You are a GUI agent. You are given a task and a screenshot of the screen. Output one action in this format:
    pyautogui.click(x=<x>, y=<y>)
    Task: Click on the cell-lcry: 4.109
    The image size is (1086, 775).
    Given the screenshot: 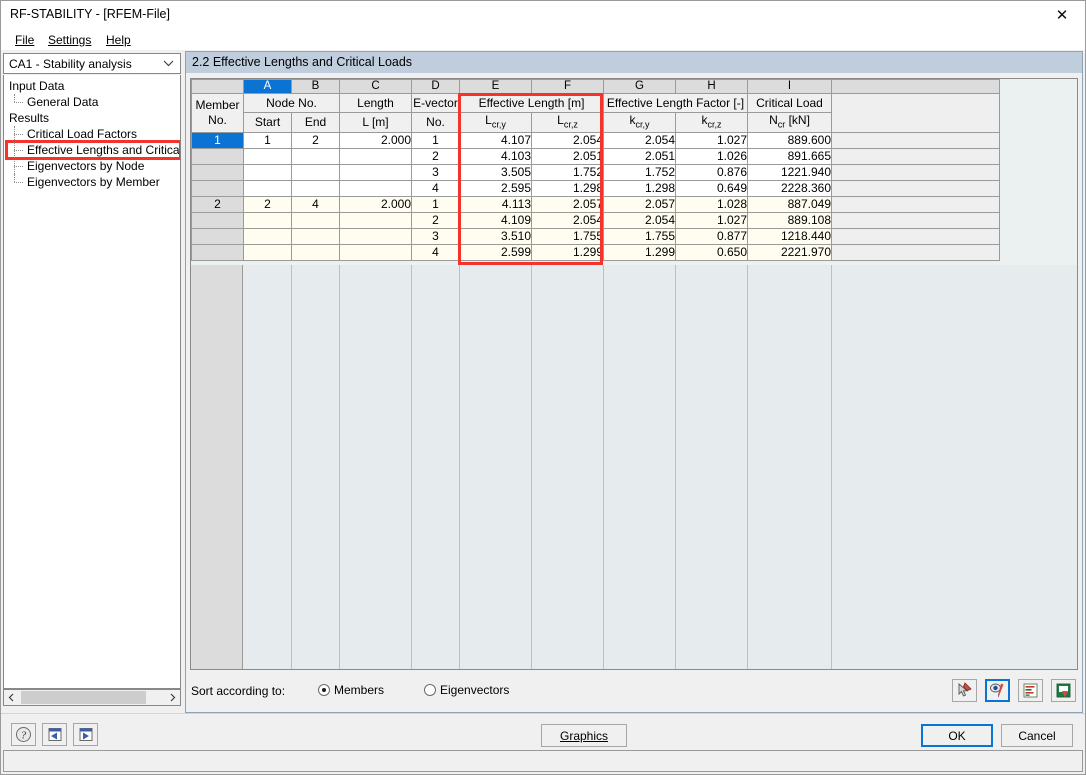 What is the action you would take?
    pyautogui.click(x=495, y=221)
    